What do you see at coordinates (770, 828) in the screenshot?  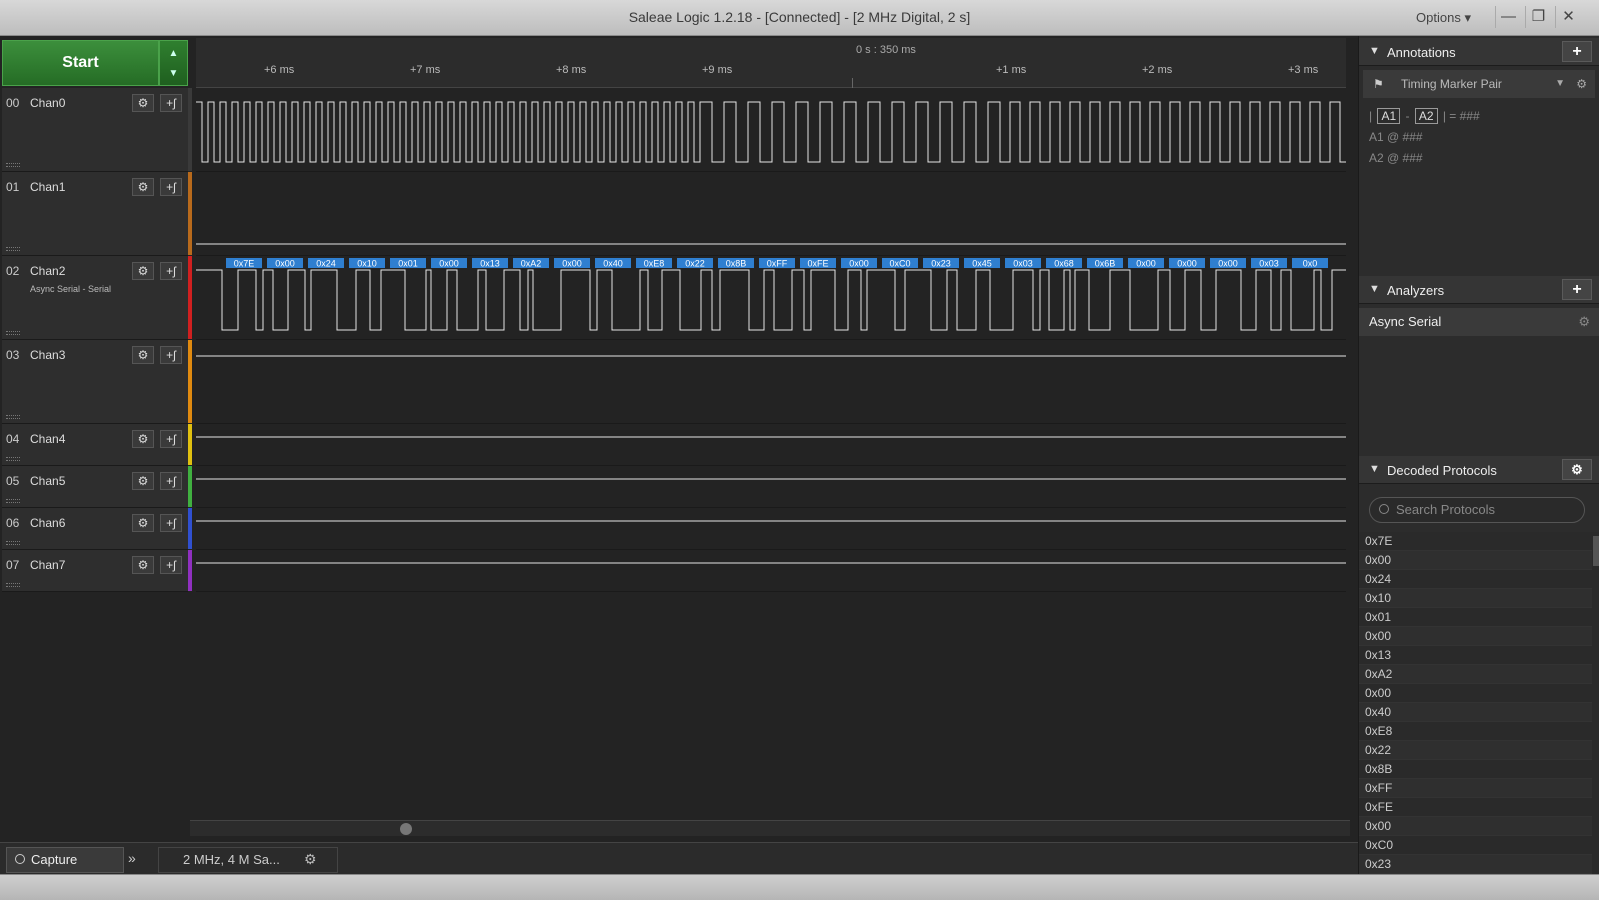 I see `horizontal-scrollbar` at bounding box center [770, 828].